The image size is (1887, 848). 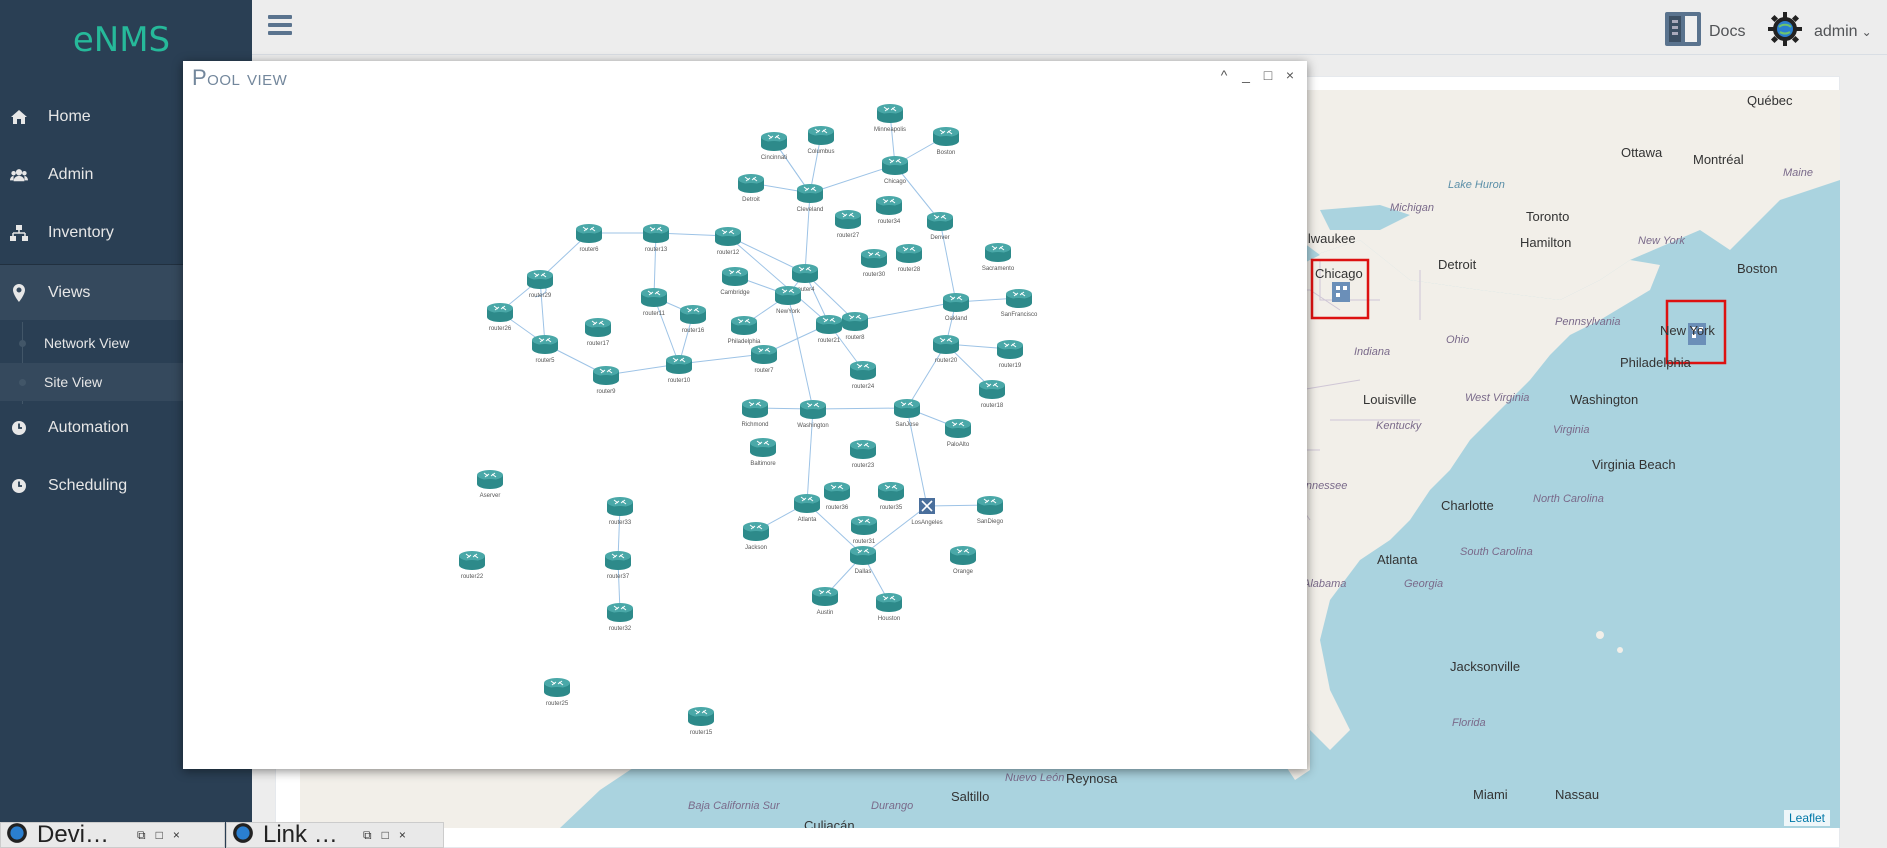 I want to click on router-node: router23, so click(x=863, y=454).